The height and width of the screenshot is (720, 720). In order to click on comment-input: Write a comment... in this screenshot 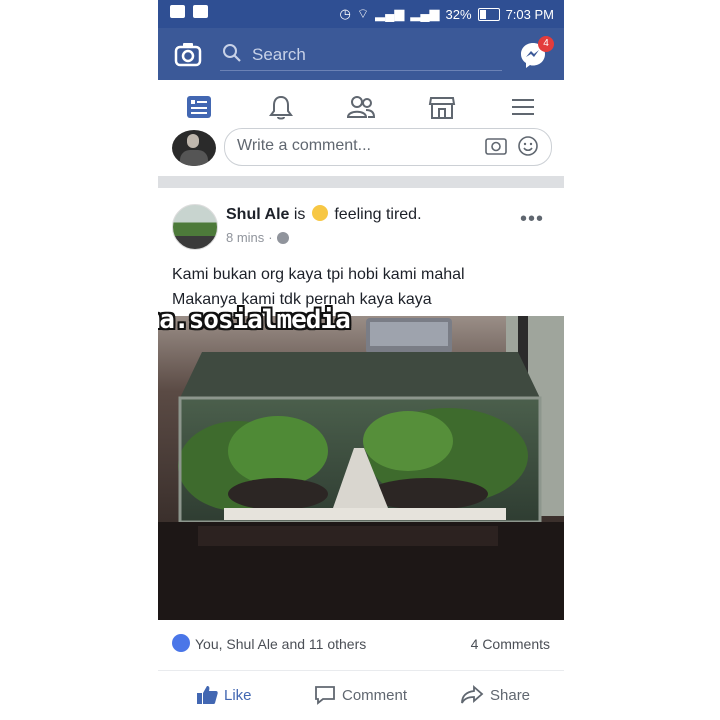, I will do `click(388, 147)`.